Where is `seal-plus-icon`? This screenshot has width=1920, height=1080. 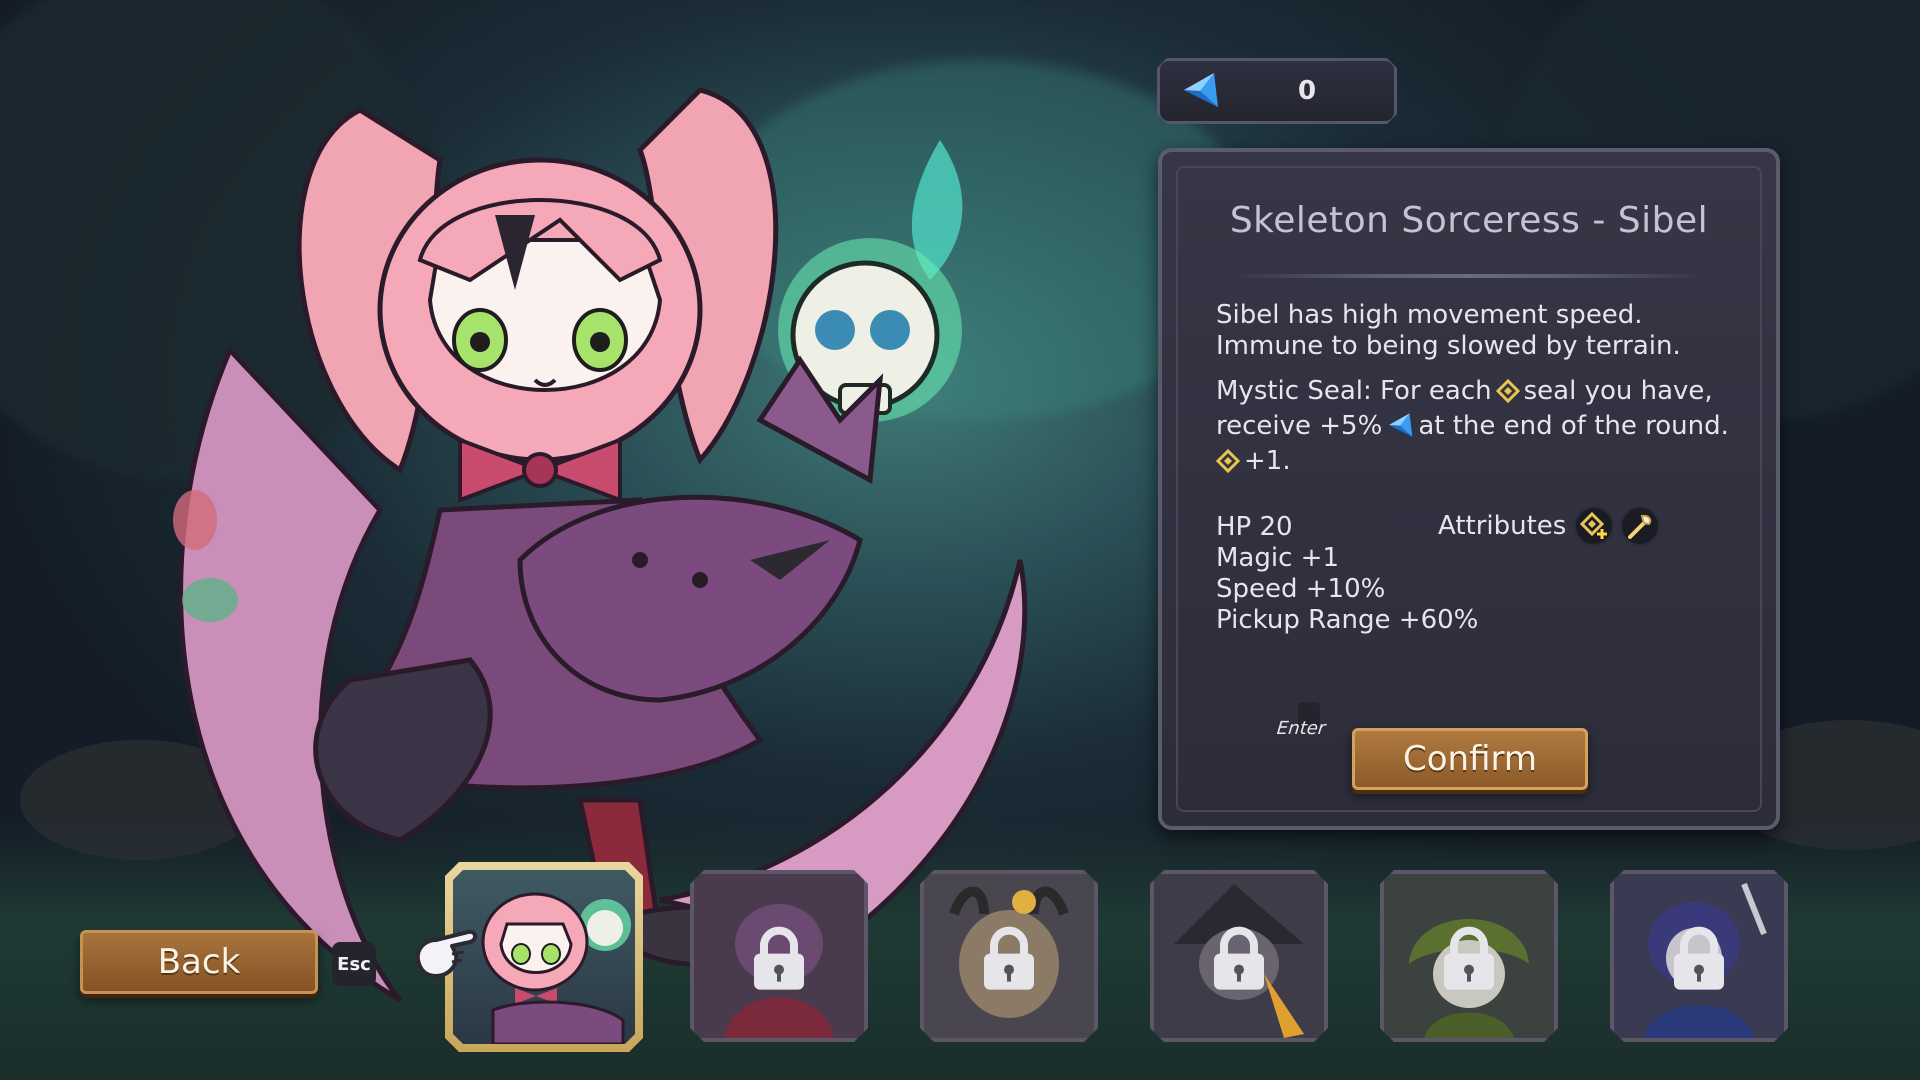
seal-plus-icon is located at coordinates (1594, 526).